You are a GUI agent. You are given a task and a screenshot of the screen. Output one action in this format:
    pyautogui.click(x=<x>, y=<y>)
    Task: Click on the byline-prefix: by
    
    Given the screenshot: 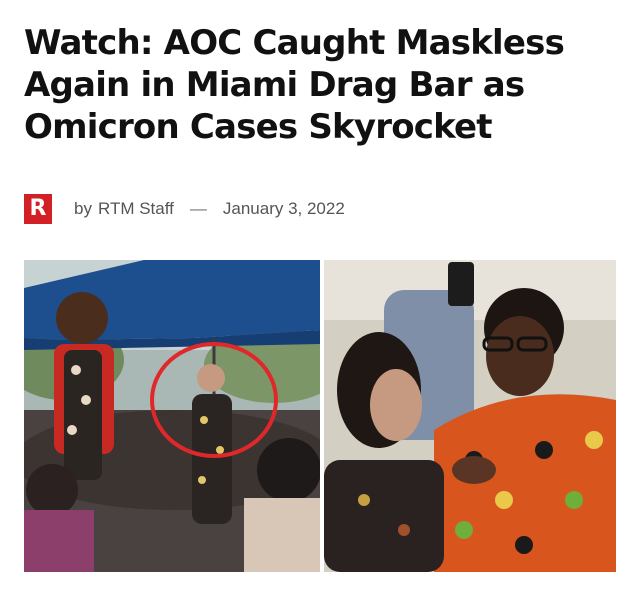 What is the action you would take?
    pyautogui.click(x=83, y=208)
    